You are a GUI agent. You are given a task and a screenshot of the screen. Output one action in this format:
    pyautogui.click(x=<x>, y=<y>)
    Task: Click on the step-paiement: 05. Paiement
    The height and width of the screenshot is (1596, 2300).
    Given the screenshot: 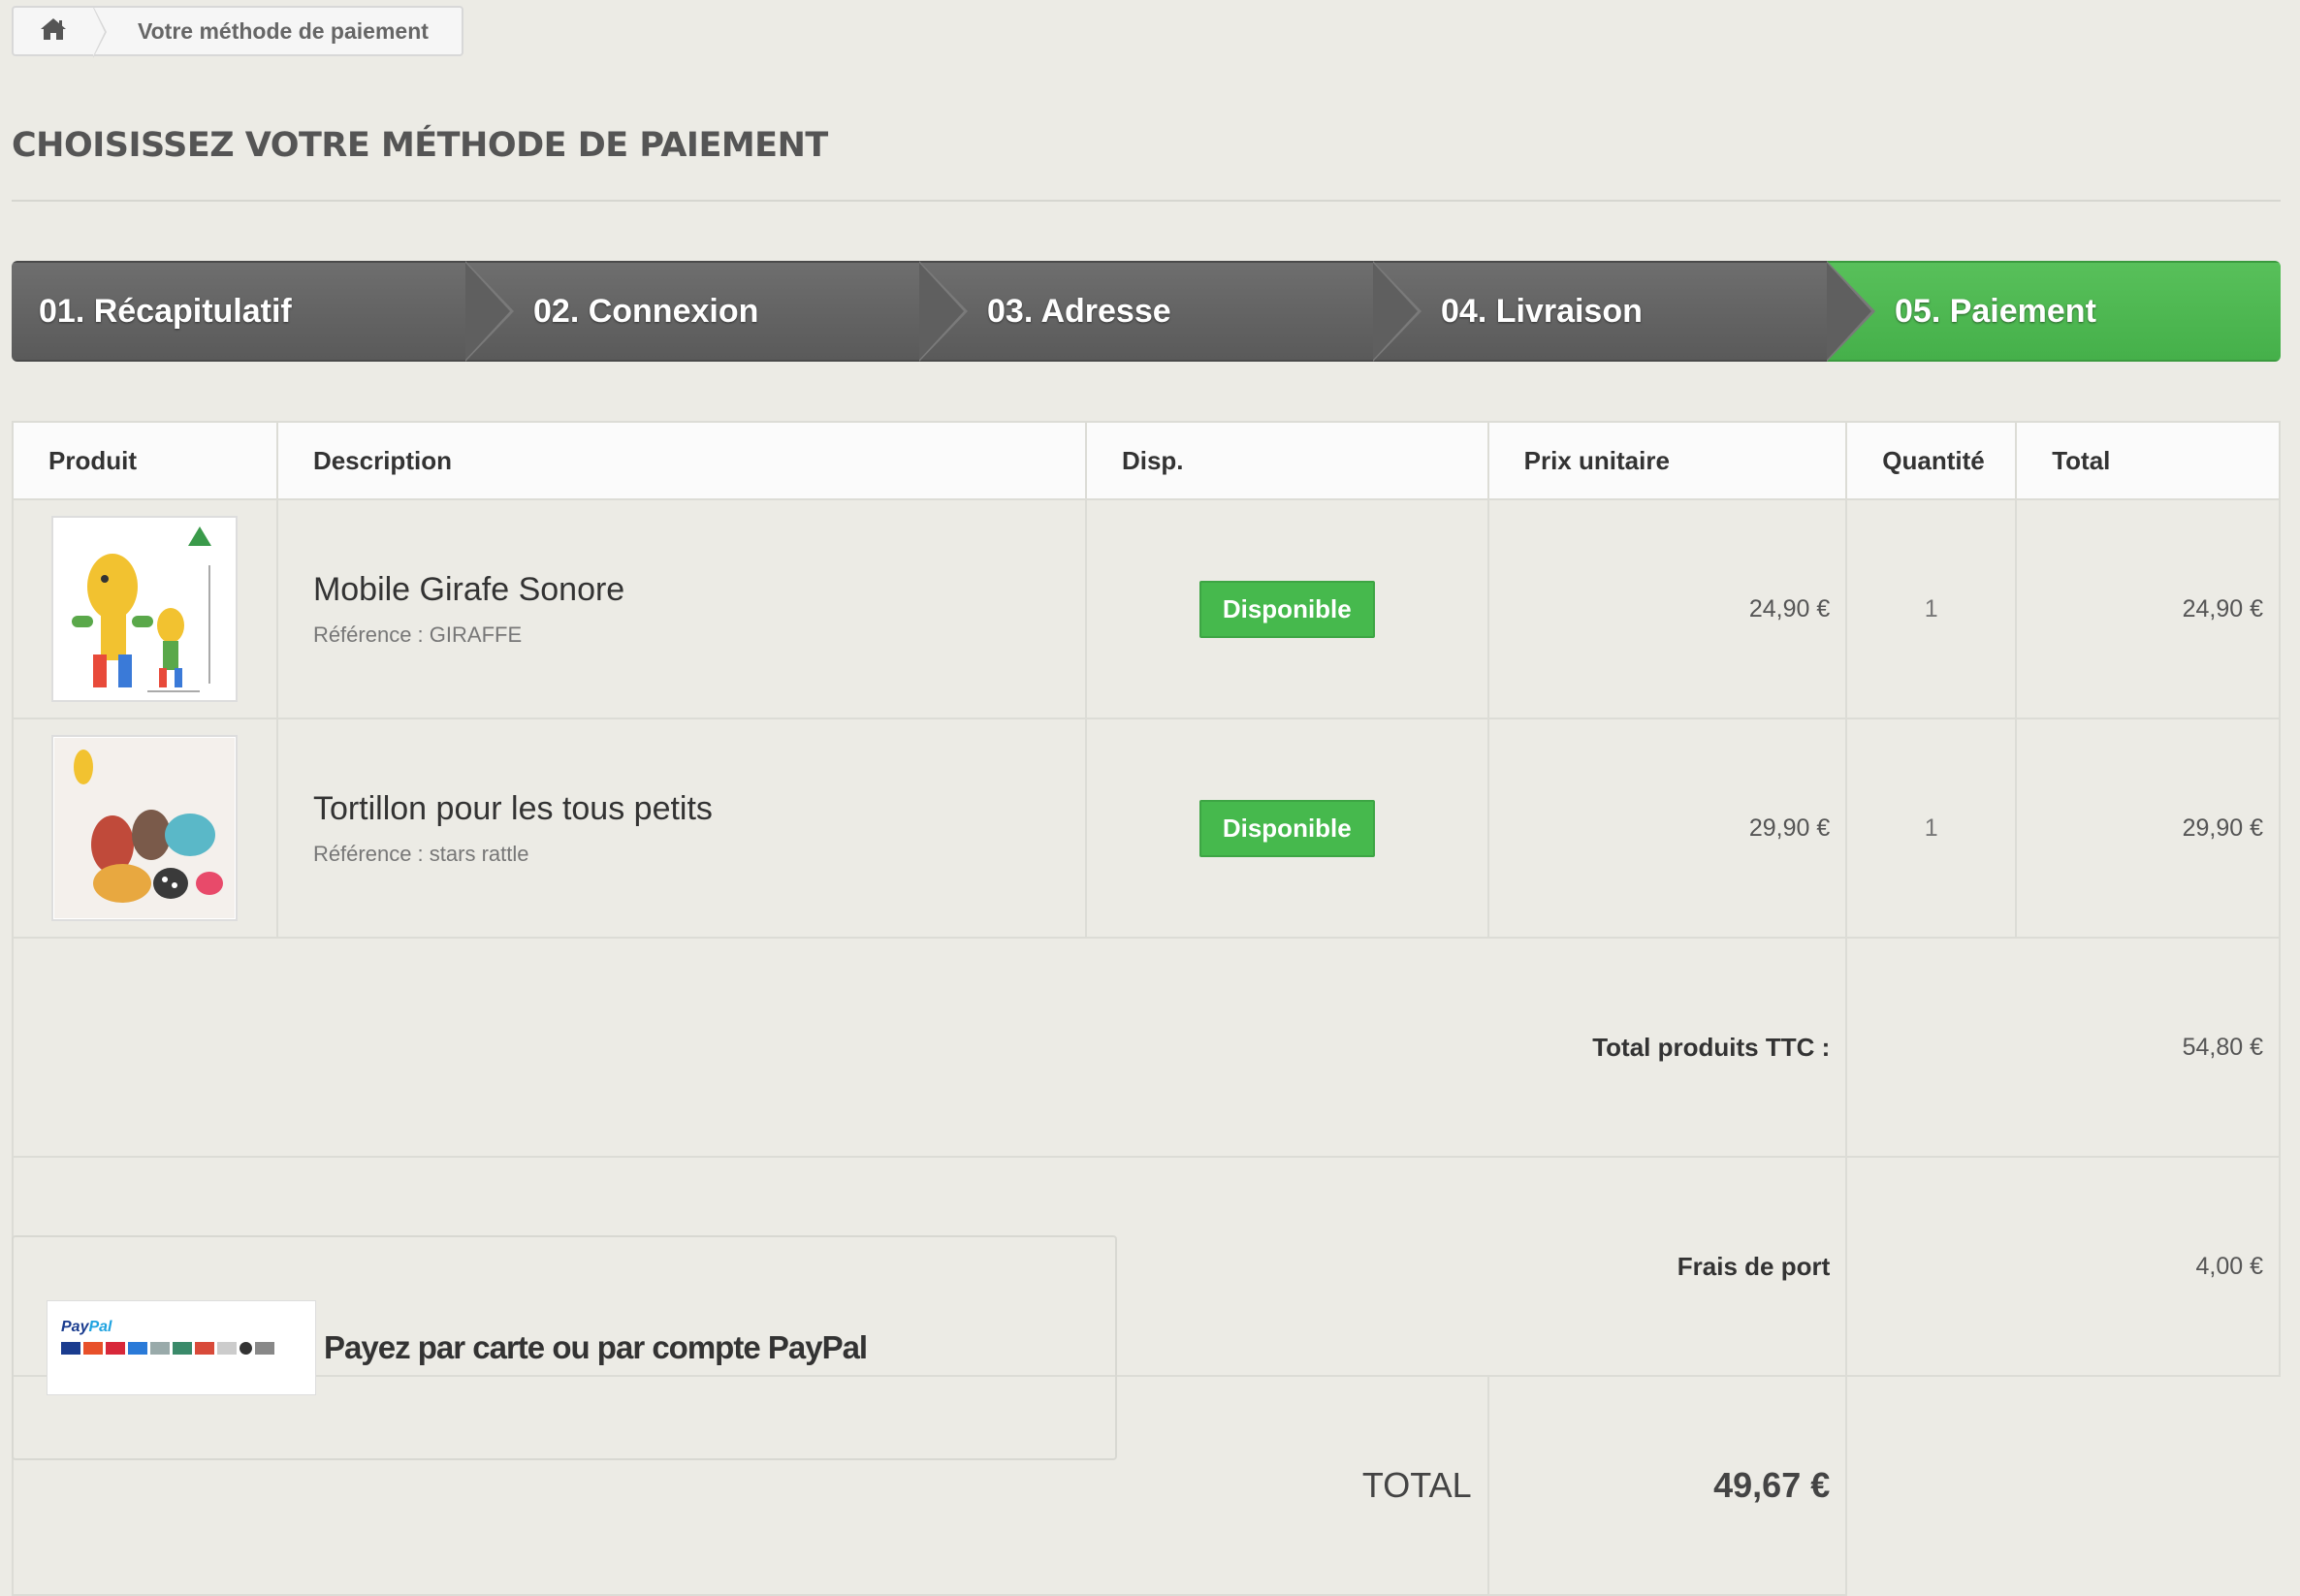 What is the action you would take?
    pyautogui.click(x=2054, y=311)
    